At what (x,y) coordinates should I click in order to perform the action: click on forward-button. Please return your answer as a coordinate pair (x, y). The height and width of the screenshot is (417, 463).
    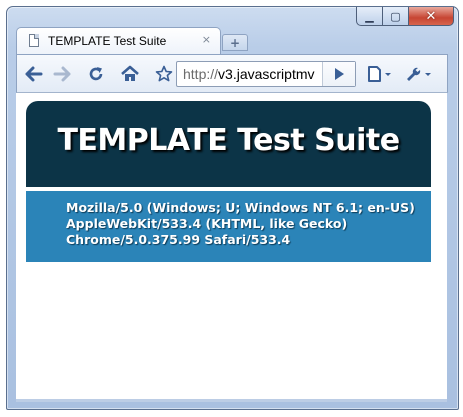
    Looking at the image, I should click on (62, 74).